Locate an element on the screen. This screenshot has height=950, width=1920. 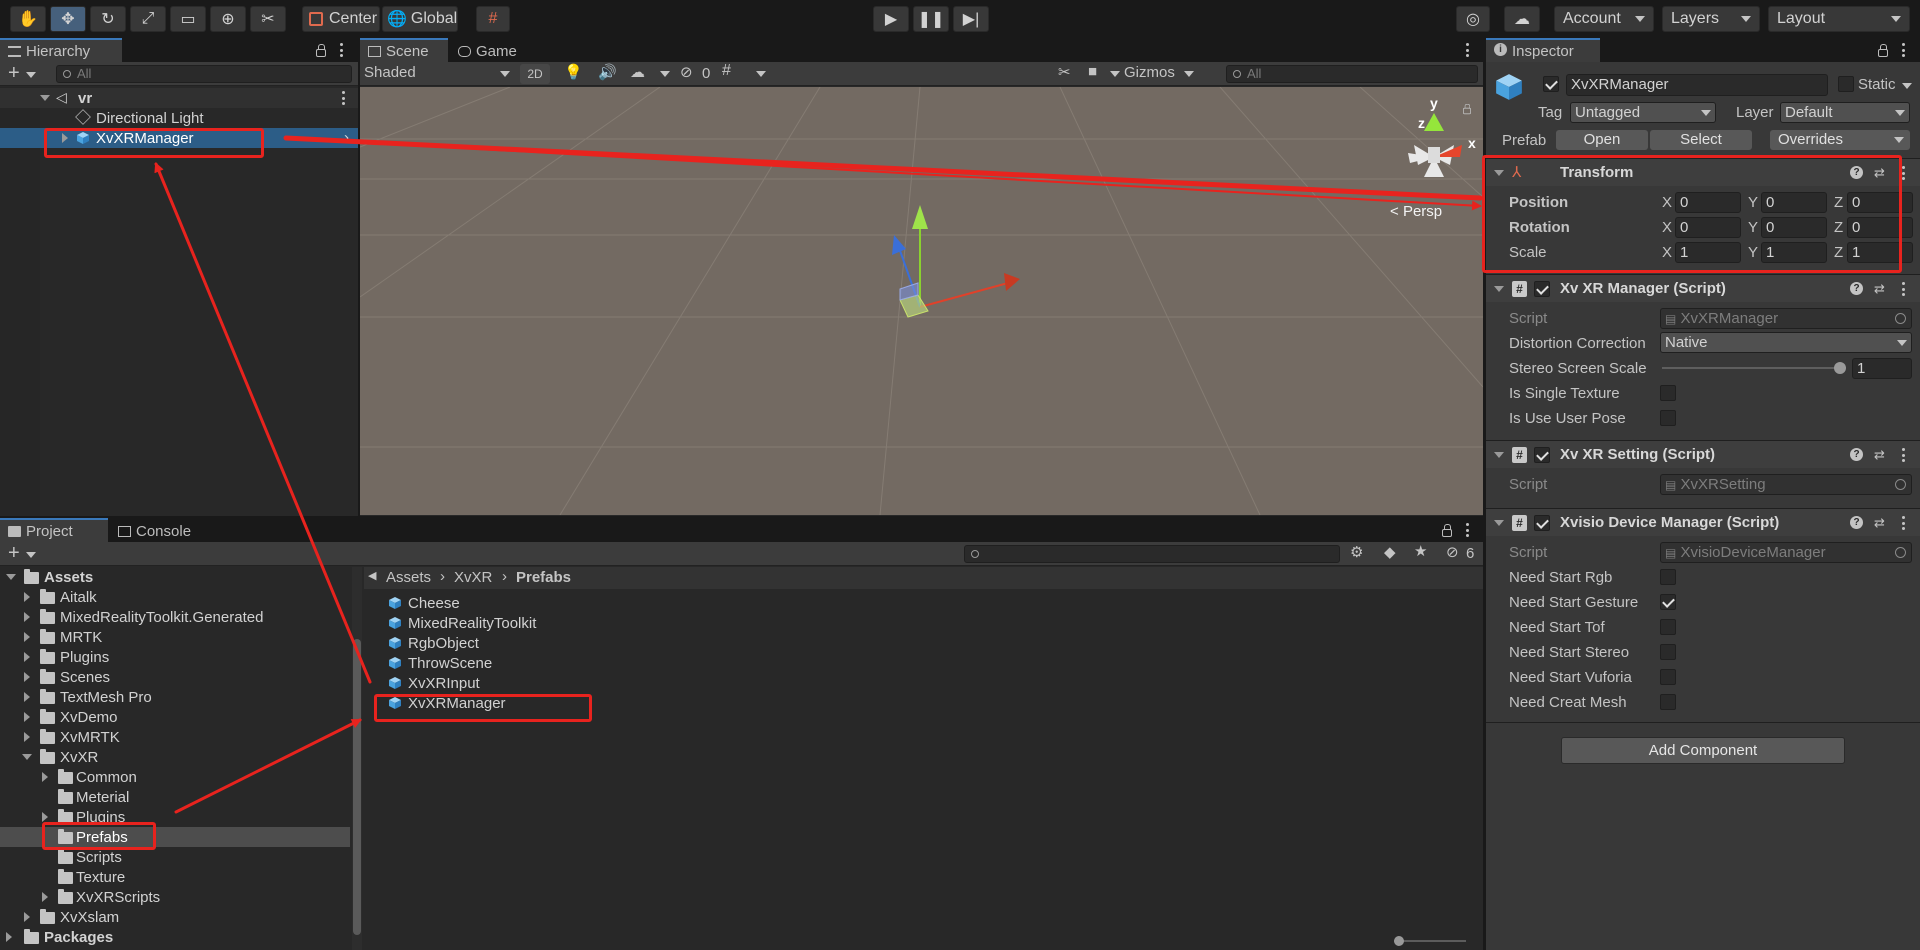
layers-dropdown: Layers is located at coordinates (1711, 19).